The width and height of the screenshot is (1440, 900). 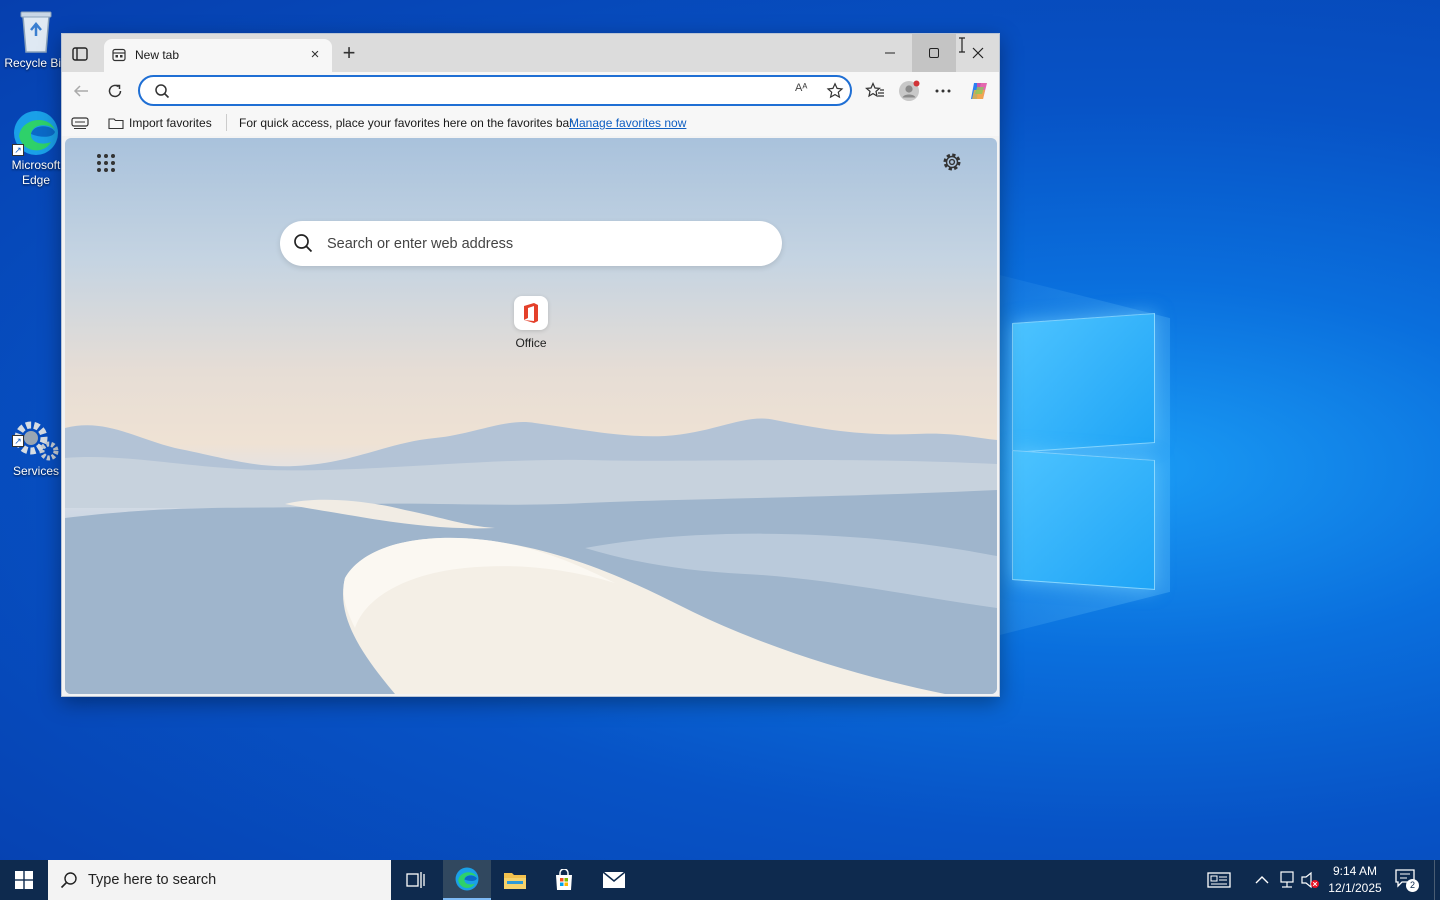 I want to click on minimize-icon, so click(x=890, y=53).